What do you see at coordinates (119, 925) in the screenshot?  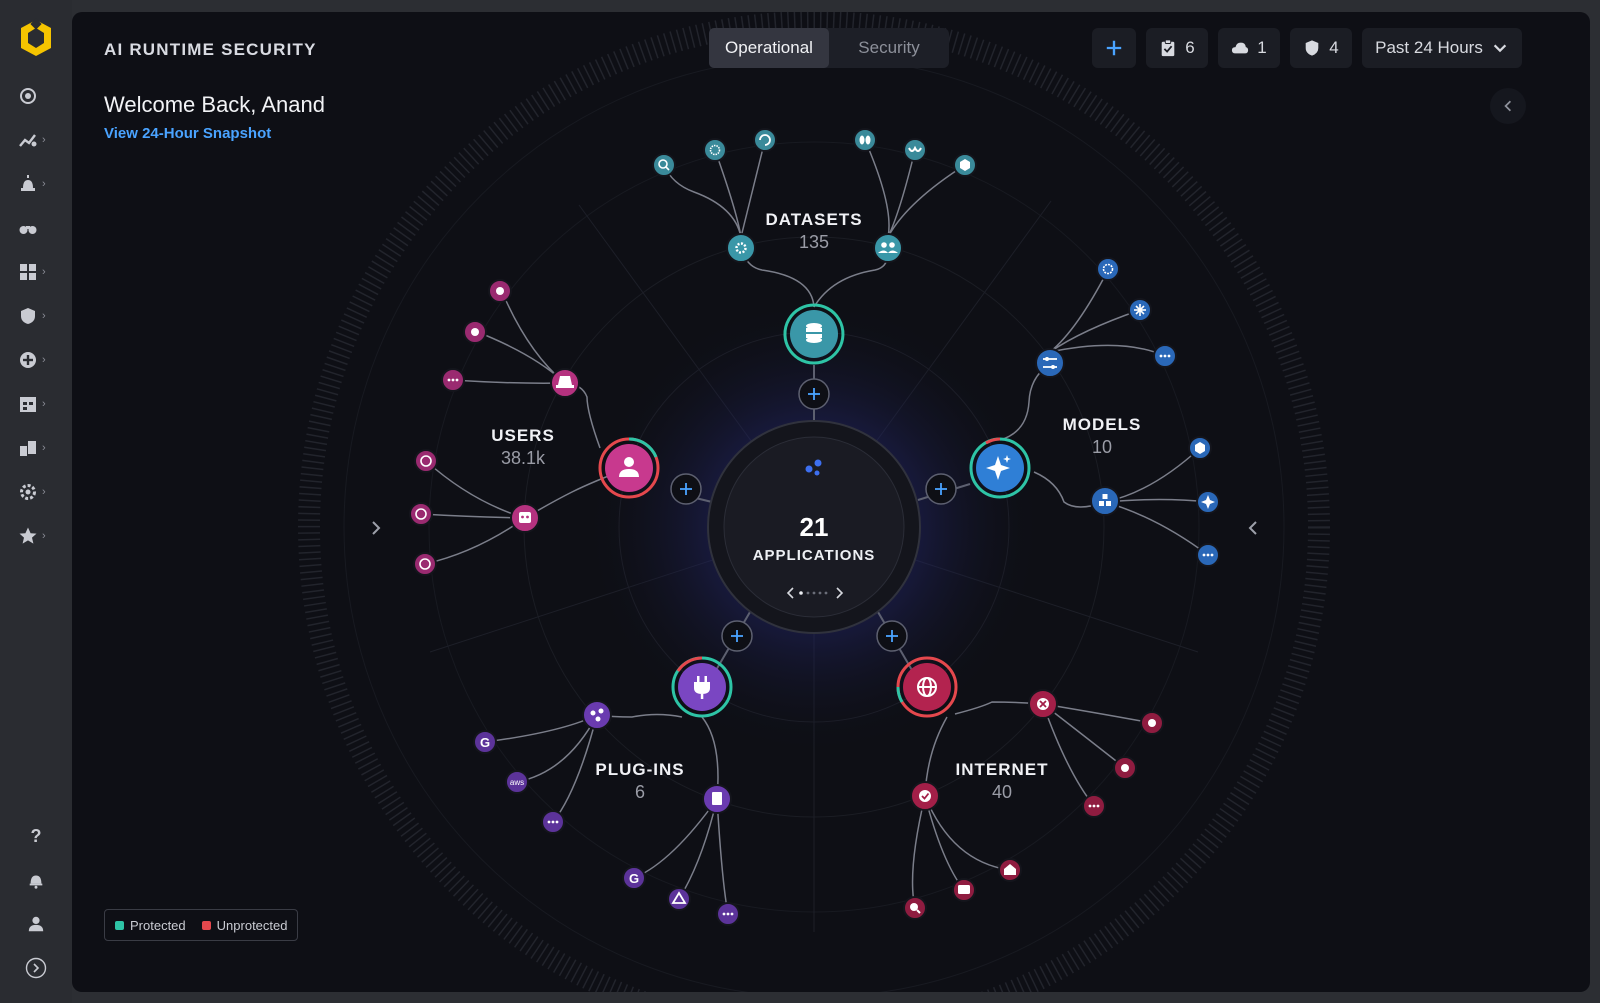 I see `protected-swatch` at bounding box center [119, 925].